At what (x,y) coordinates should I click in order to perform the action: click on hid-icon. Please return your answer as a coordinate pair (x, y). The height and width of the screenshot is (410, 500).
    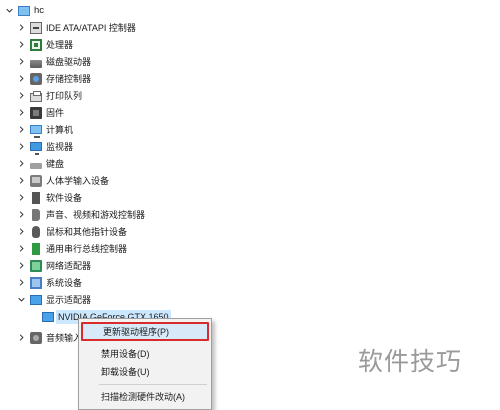
    Looking at the image, I should click on (36, 180).